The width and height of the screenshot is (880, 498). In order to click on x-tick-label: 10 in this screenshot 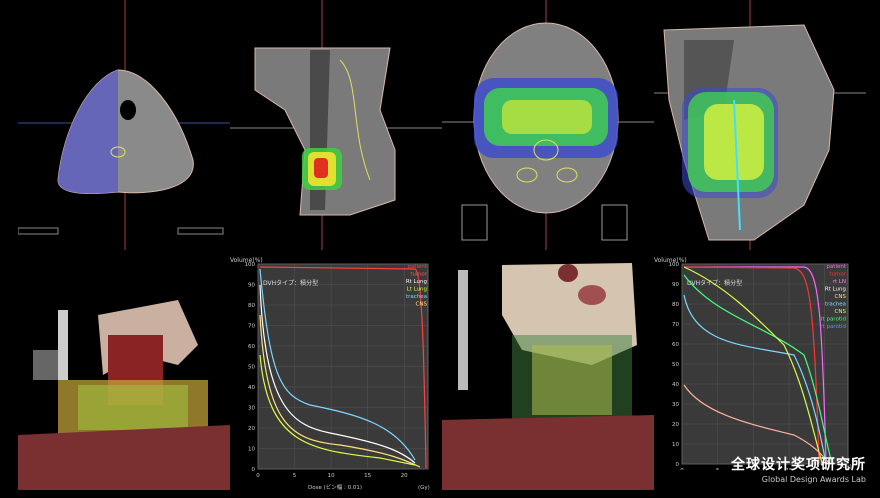, I will do `click(331, 476)`.